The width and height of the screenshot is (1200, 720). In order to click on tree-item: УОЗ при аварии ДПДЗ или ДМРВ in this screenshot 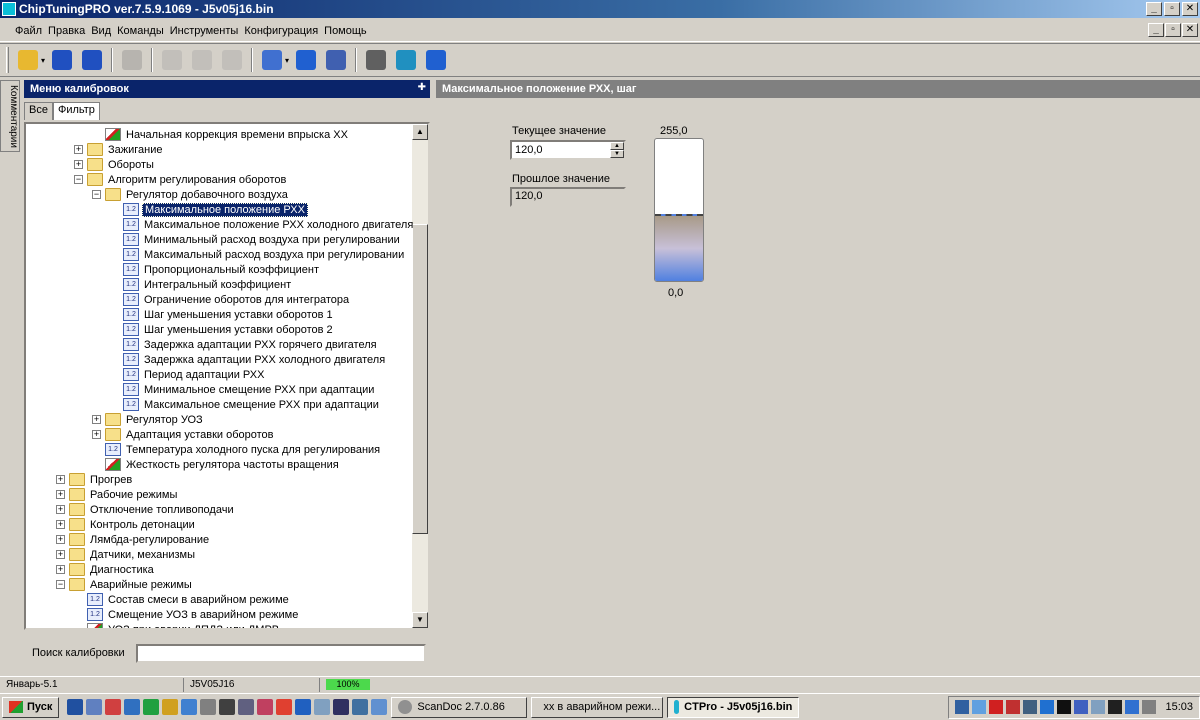, I will do `click(177, 625)`.